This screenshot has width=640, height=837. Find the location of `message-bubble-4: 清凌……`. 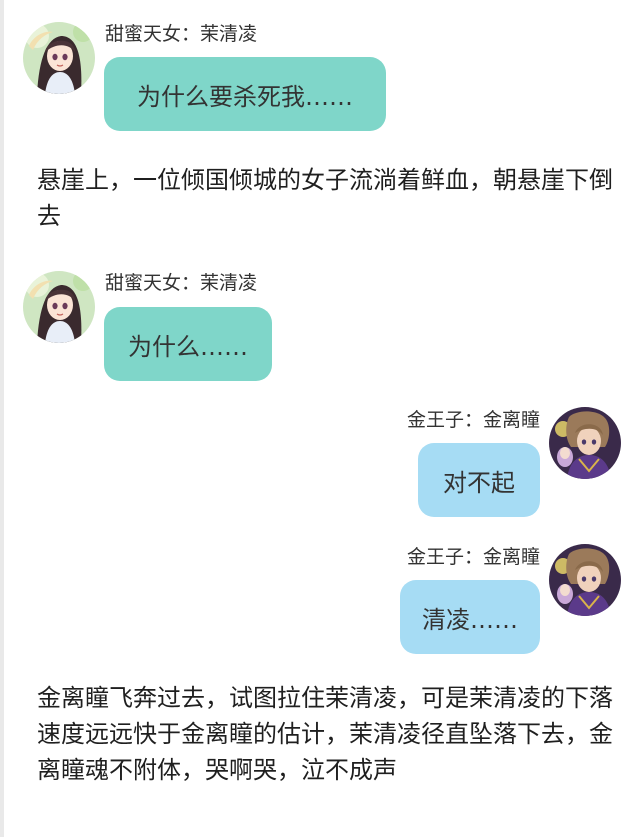

message-bubble-4: 清凌…… is located at coordinates (470, 617).